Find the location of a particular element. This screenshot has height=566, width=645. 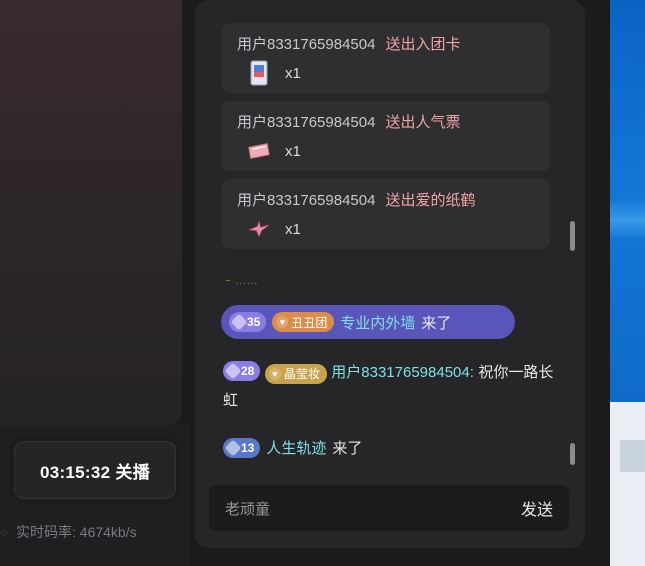

level-badge: 35 is located at coordinates (248, 322).